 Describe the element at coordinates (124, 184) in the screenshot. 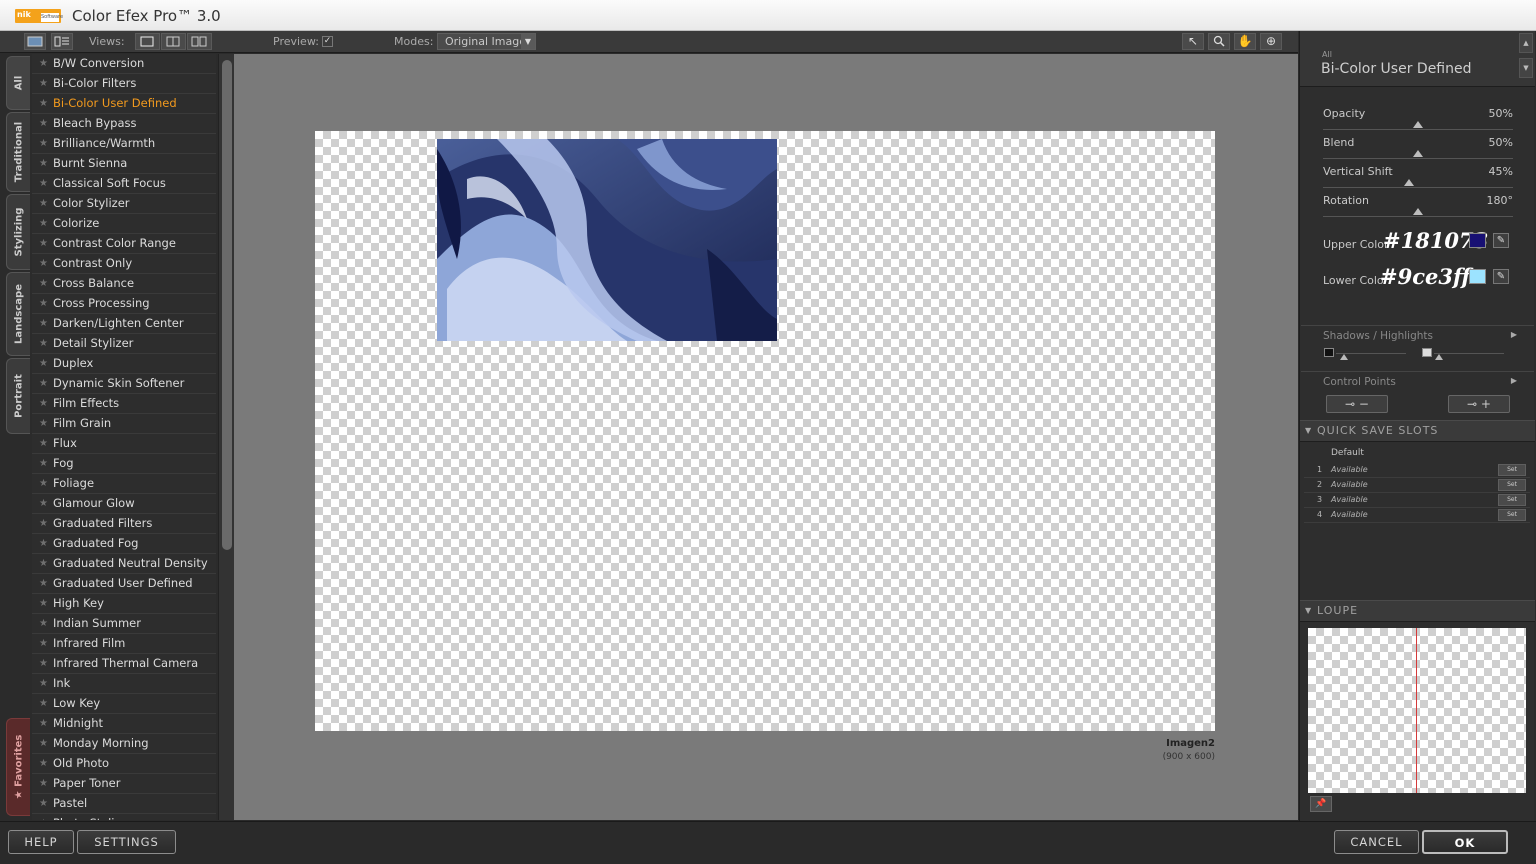

I see `filter-item: ★ Classical Soft Focus` at that location.